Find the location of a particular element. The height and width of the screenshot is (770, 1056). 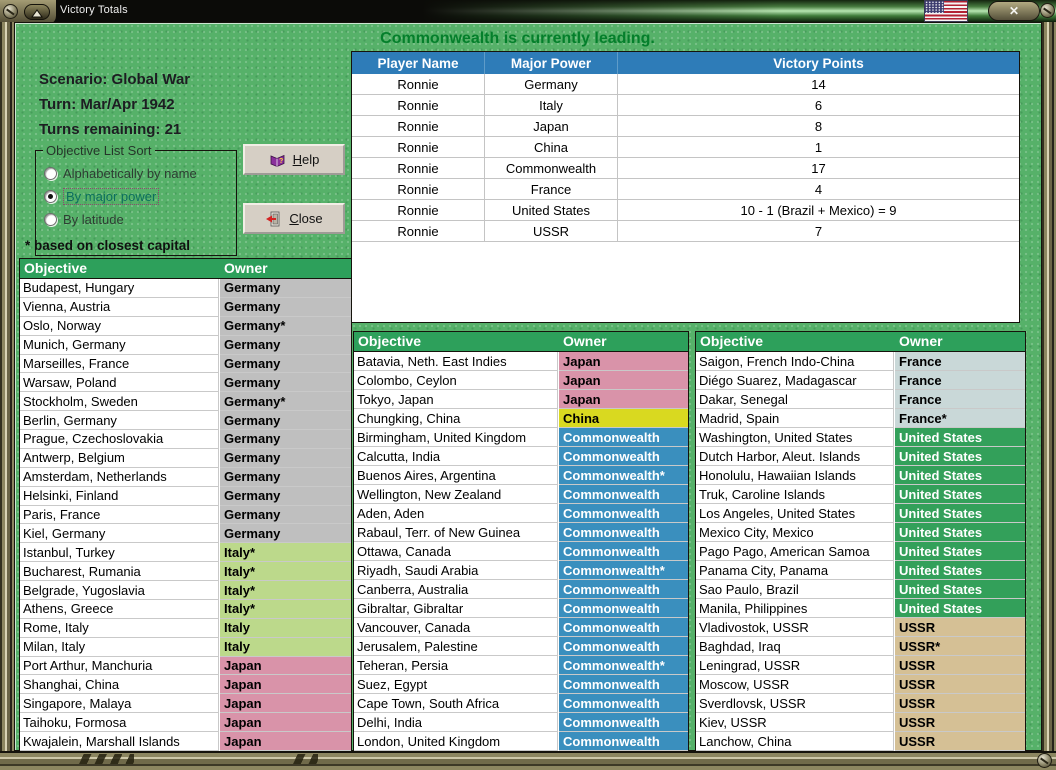

objective-row: Saigon, French Indo-China France is located at coordinates (860, 361).